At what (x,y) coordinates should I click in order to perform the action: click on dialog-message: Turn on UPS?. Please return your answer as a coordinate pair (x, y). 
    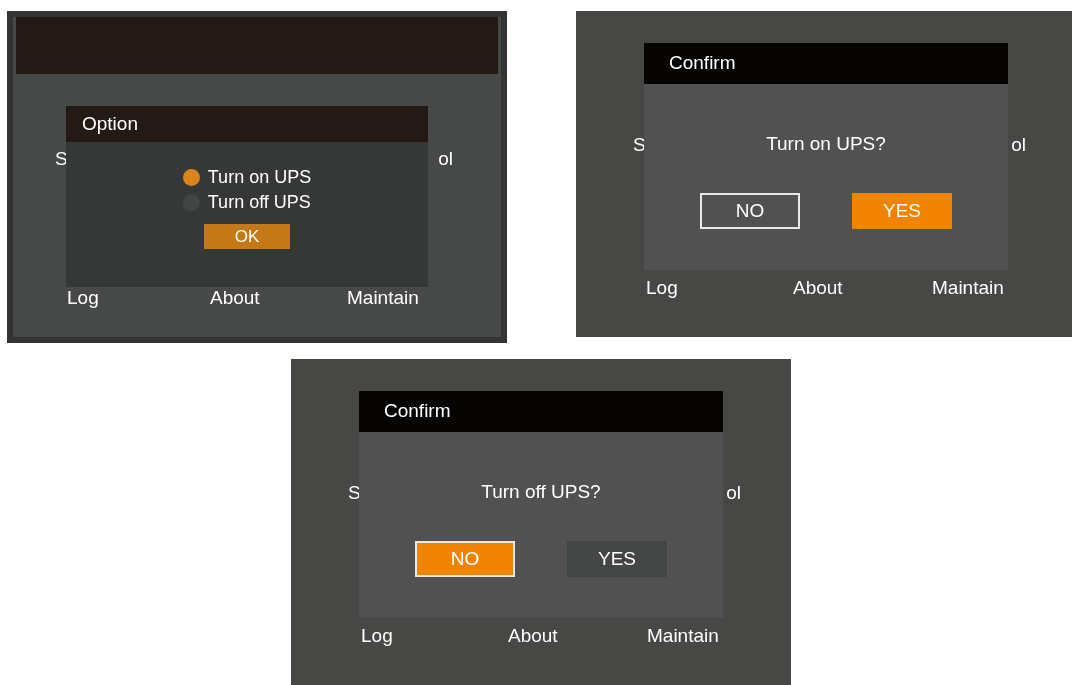
    Looking at the image, I should click on (826, 144).